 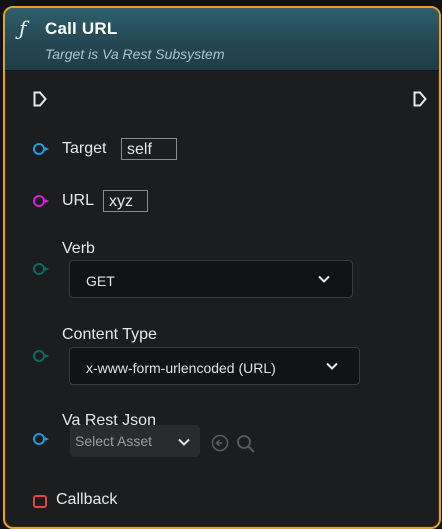 What do you see at coordinates (149, 149) in the screenshot?
I see `target-value-field: self` at bounding box center [149, 149].